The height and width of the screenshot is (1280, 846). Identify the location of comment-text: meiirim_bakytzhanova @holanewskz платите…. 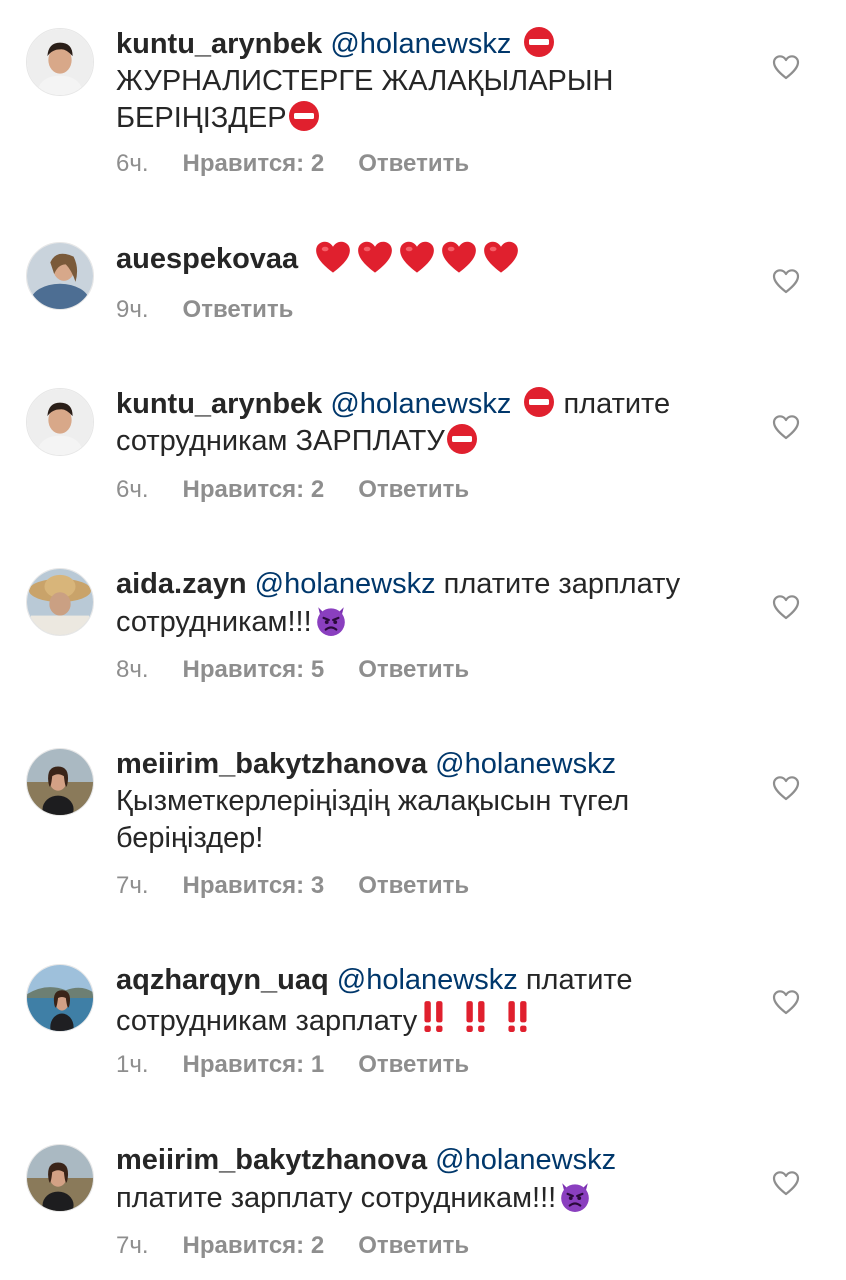
(431, 1179).